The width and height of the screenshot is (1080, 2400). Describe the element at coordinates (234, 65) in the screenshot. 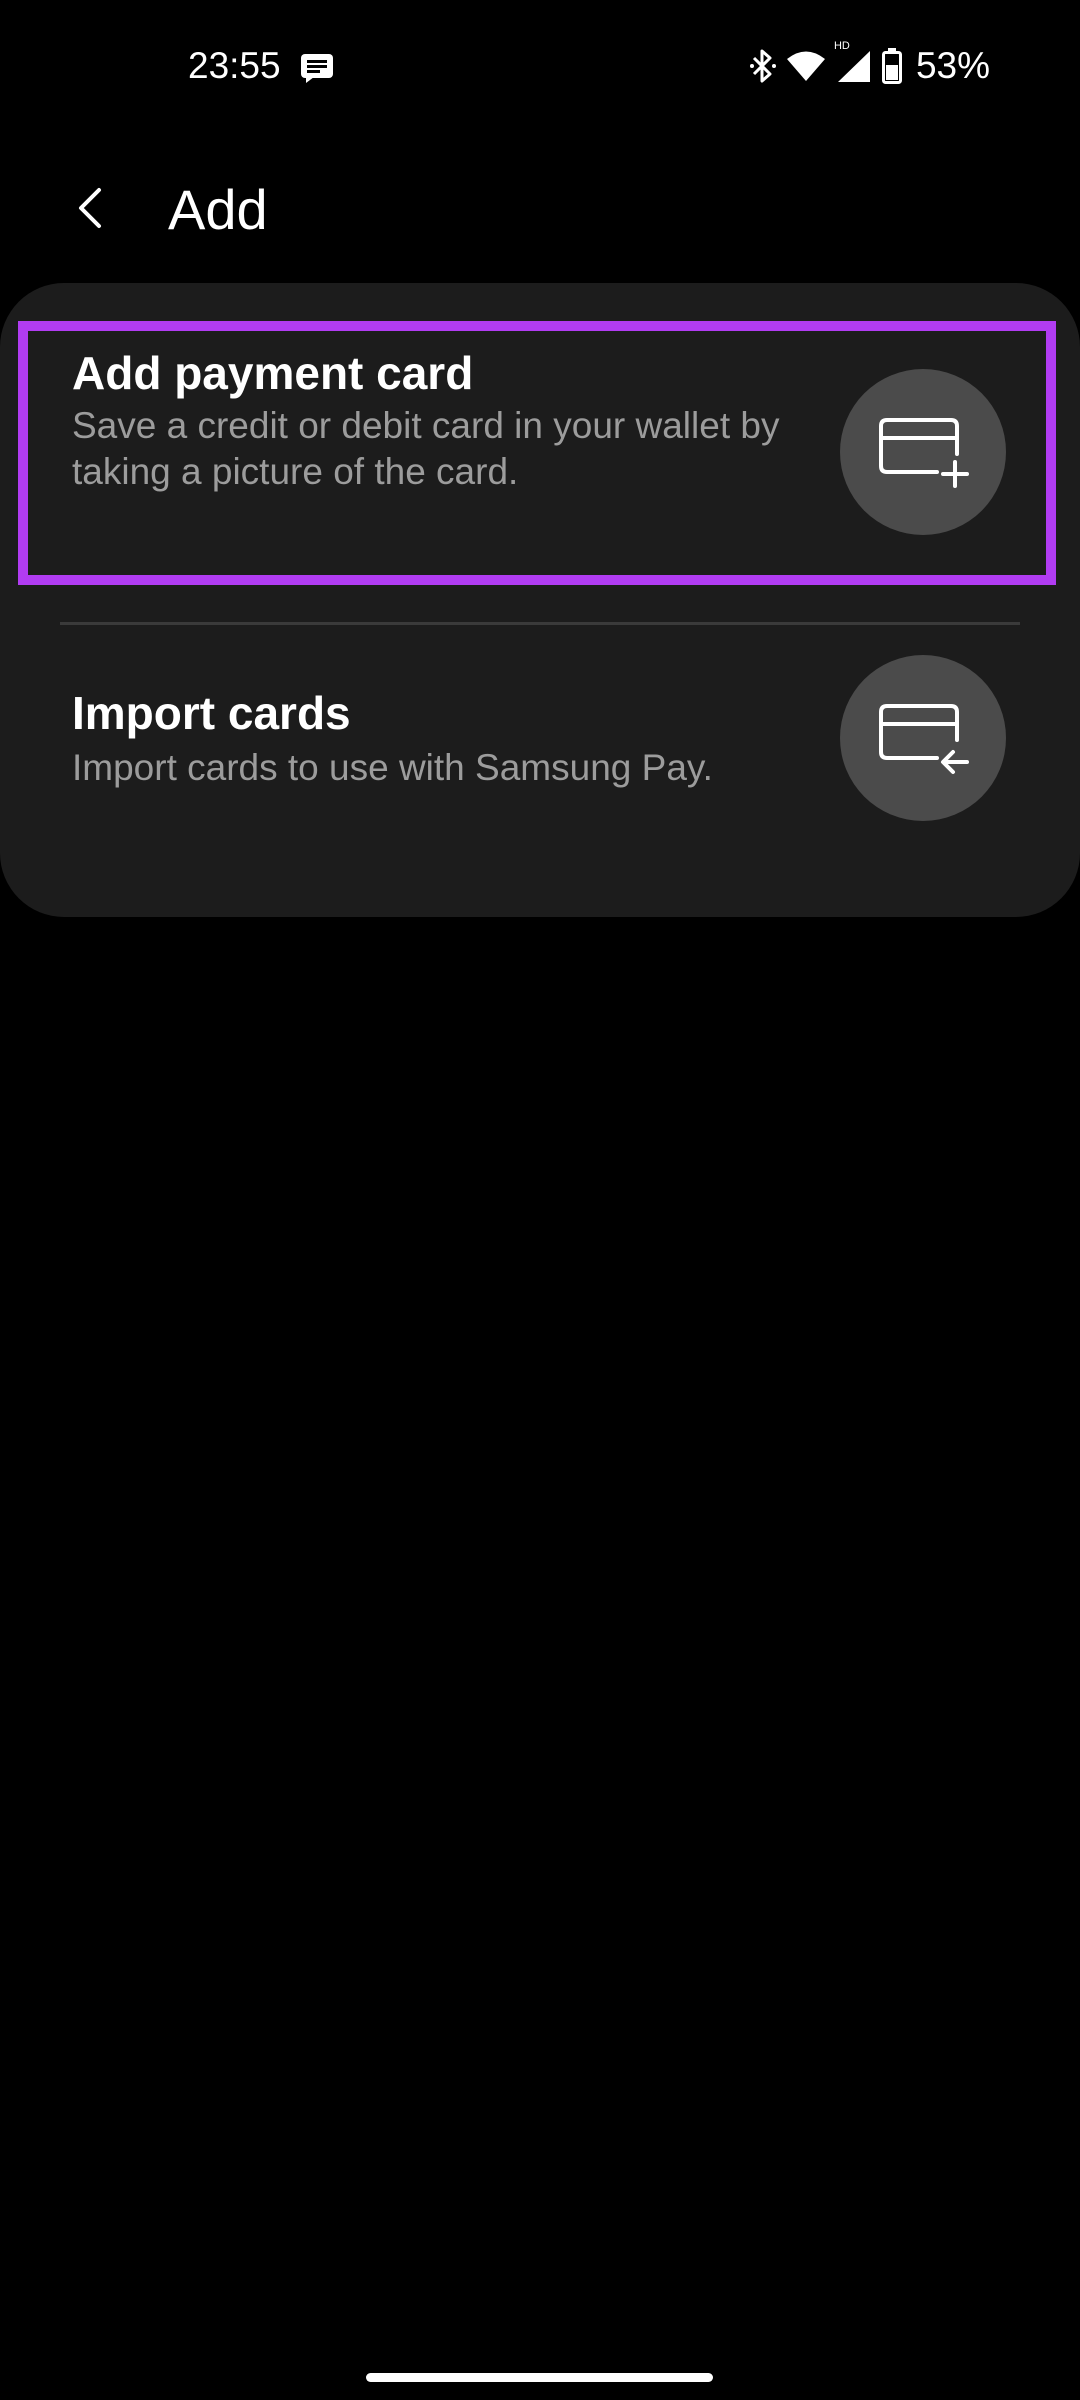

I see `status-time: 23:55` at that location.